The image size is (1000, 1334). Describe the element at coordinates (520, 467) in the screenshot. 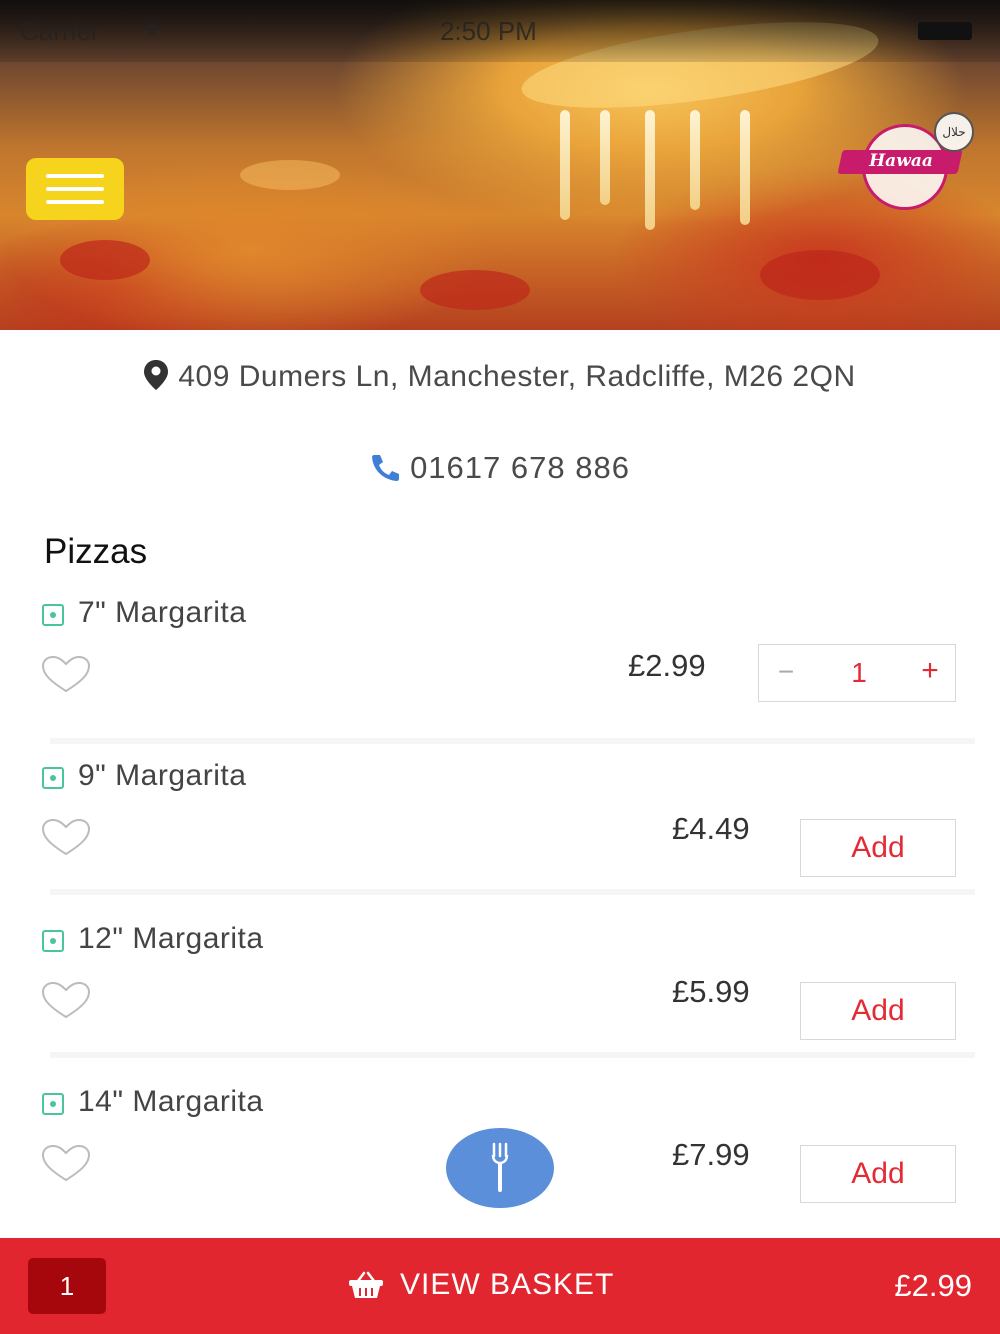

I see `phone-number: 01617 678 886` at that location.